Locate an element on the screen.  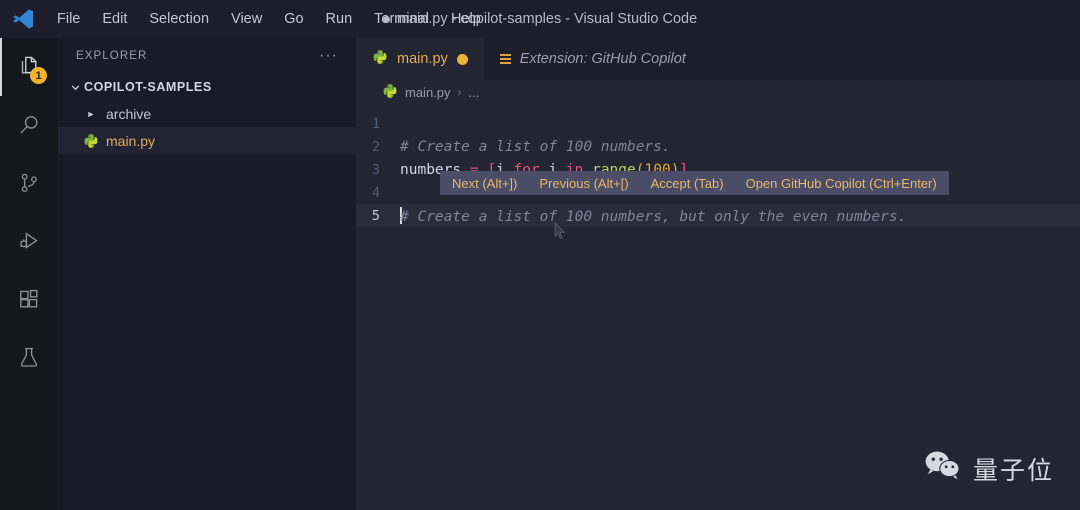
copilot-next-button: Next (Alt+]) is located at coordinates (484, 183).